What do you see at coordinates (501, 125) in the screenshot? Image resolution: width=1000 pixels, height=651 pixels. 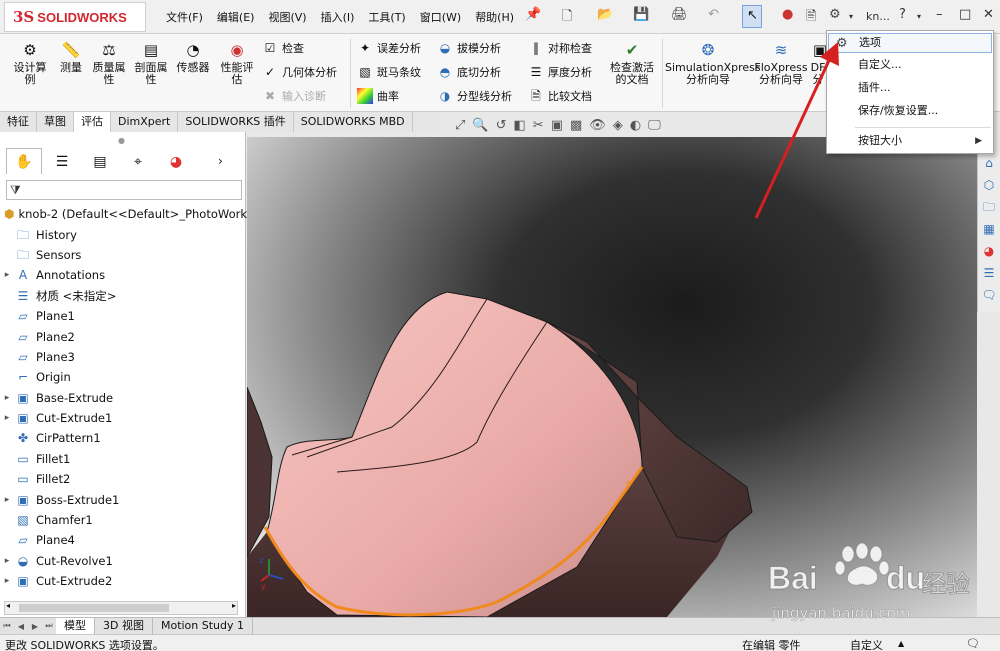 I see `previous-view-icon: ↺` at bounding box center [501, 125].